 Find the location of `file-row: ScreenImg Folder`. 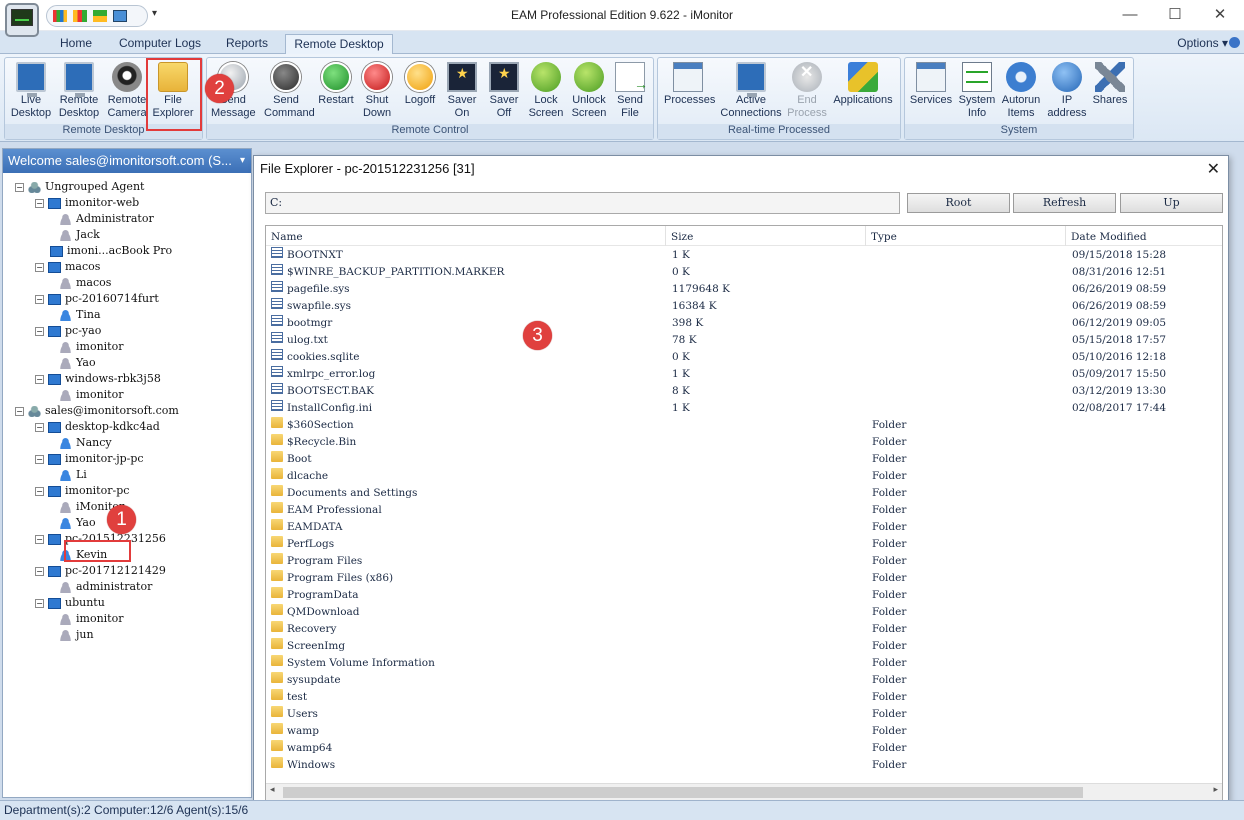

file-row: ScreenImg Folder is located at coordinates (744, 646).